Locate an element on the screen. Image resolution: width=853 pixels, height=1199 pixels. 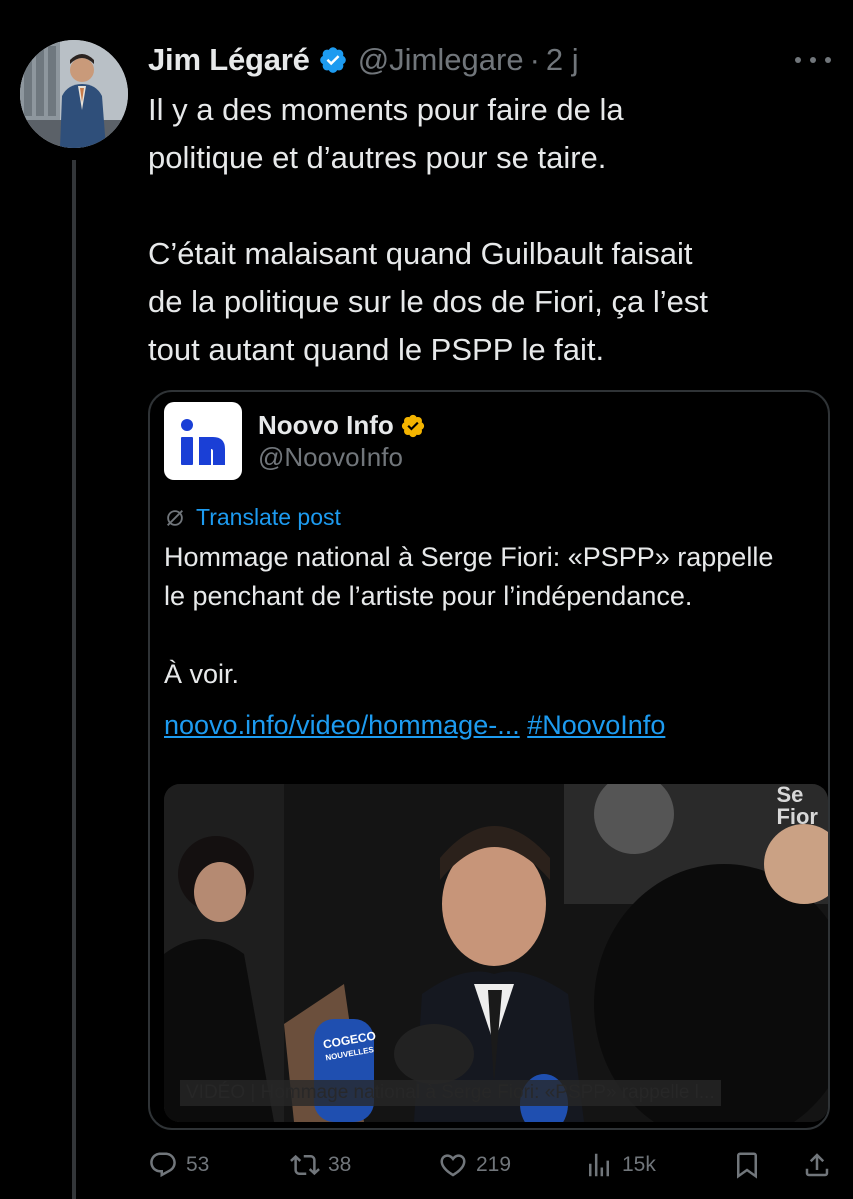
views-chart-icon is located at coordinates (599, 1165).